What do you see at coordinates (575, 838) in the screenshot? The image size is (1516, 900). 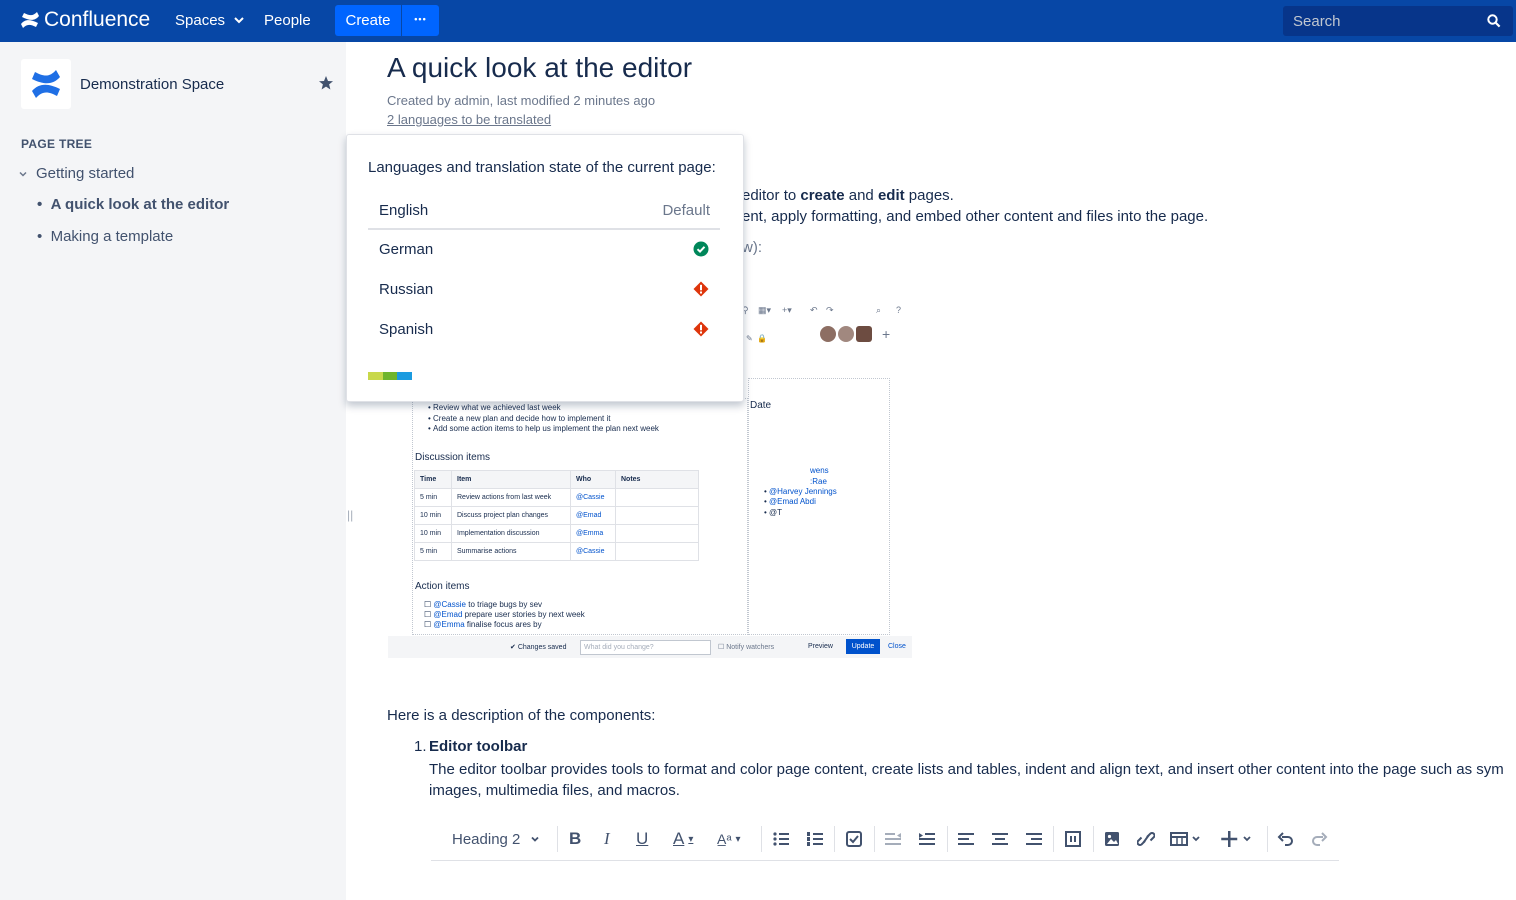 I see `bold-icon: B` at bounding box center [575, 838].